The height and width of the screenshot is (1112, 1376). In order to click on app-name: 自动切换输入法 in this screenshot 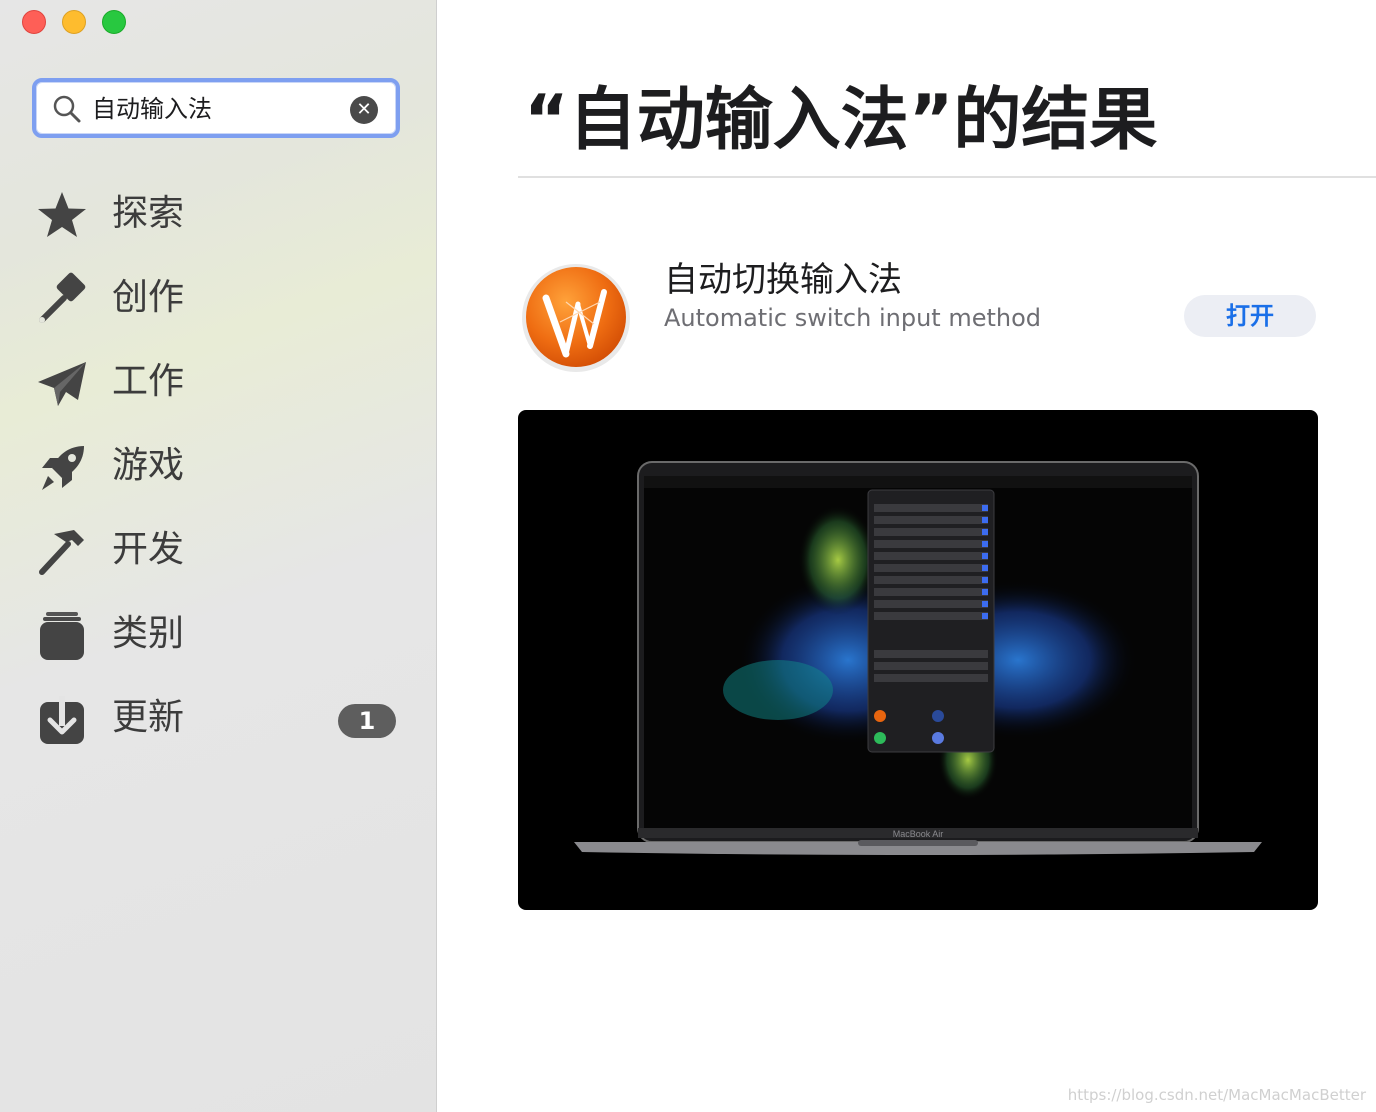, I will do `click(783, 280)`.